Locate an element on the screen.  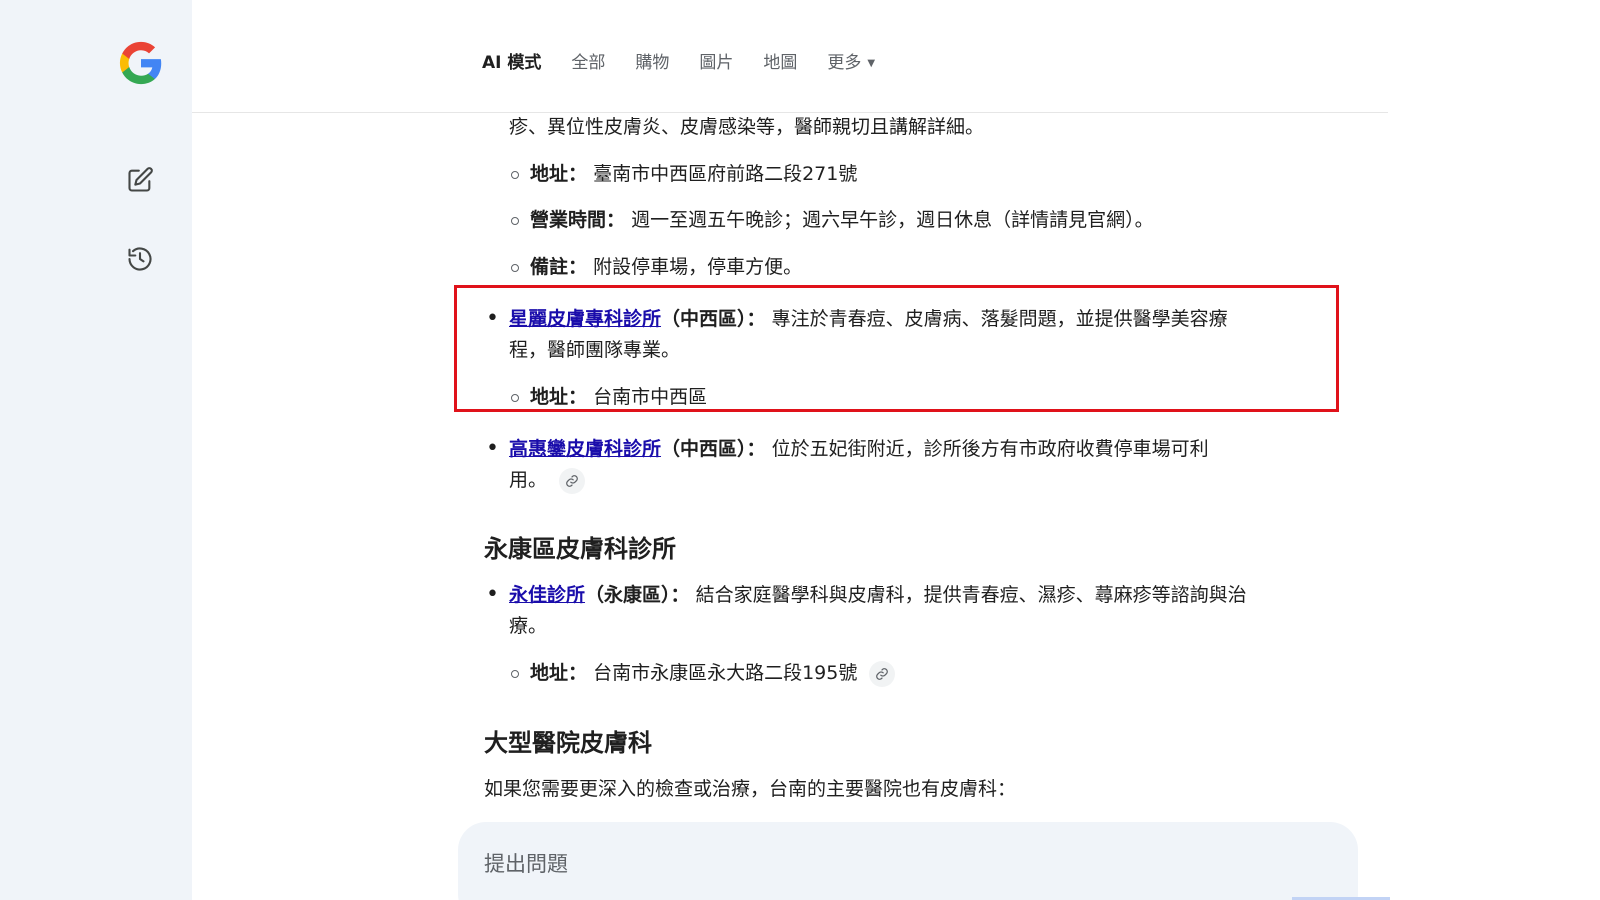
clinic-desc: 專注於青春痘、皮膚病、落髮問題，並提供醫學美容療 is located at coordinates (999, 319).